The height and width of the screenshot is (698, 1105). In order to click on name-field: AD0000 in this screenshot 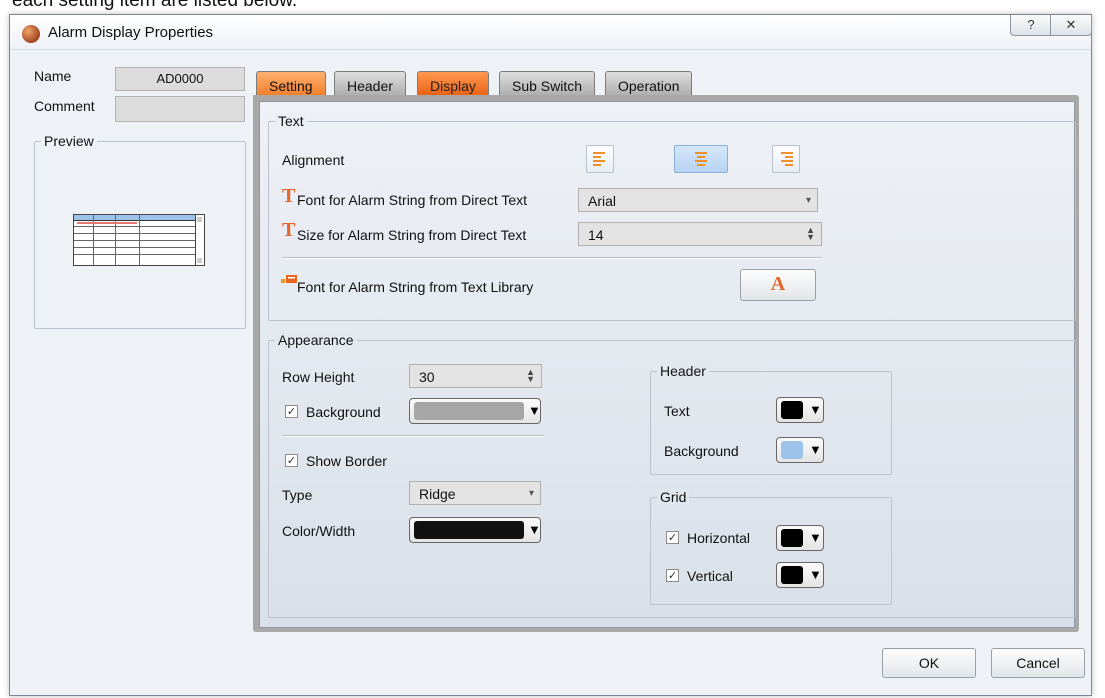, I will do `click(180, 79)`.